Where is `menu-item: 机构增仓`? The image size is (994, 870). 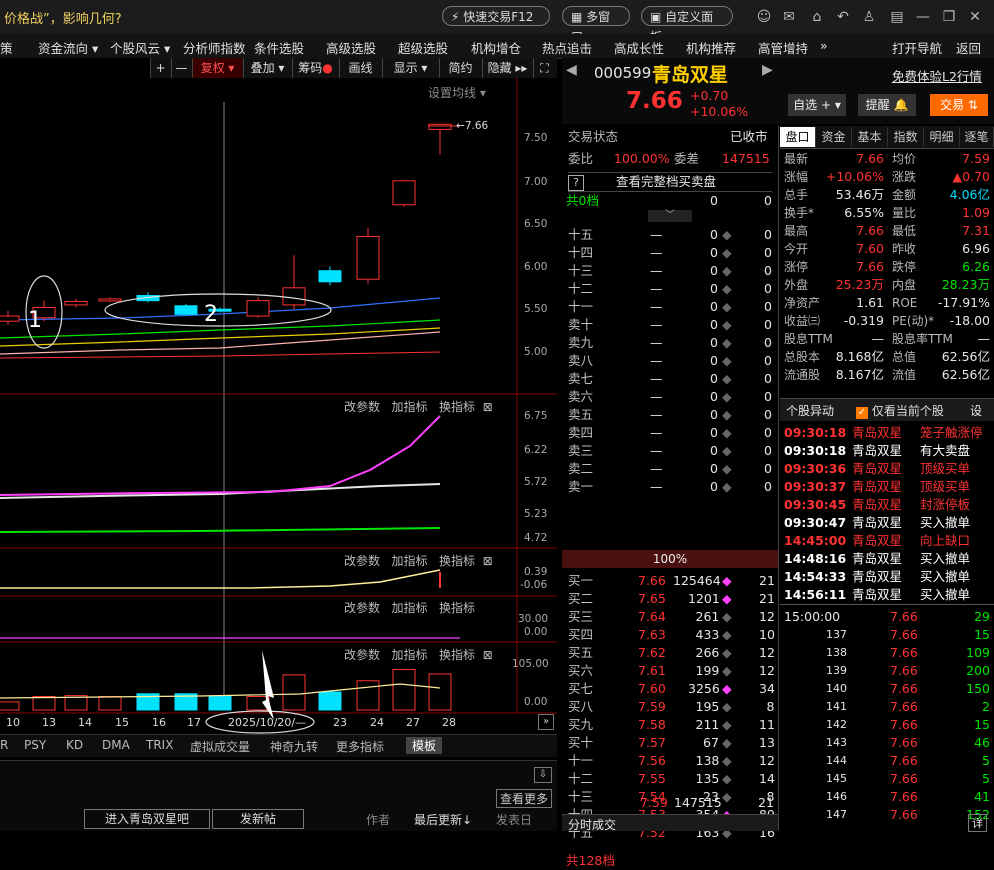 menu-item: 机构增仓 is located at coordinates (496, 47).